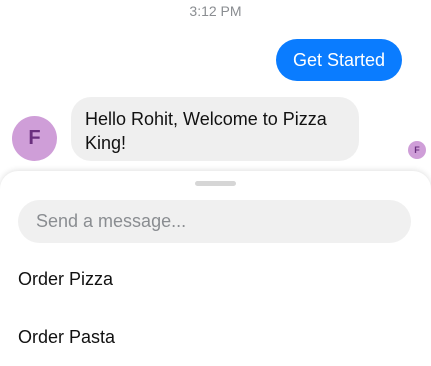 This screenshot has width=431, height=366. I want to click on incoming-message-bubble: Hello Rohit, Welcome to Pizza King!, so click(215, 129).